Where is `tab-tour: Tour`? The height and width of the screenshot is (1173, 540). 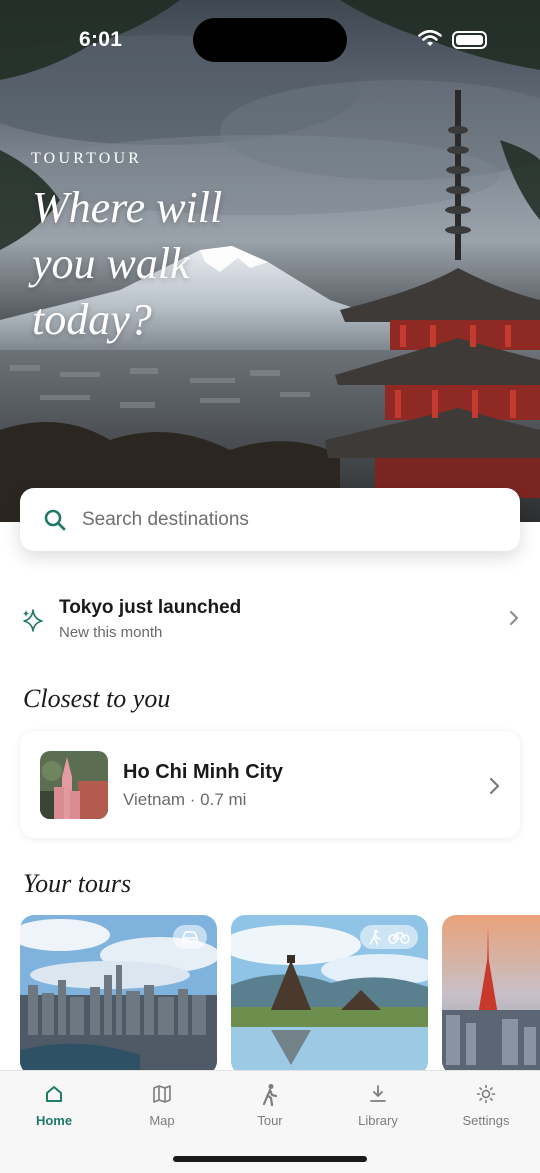 tab-tour: Tour is located at coordinates (270, 1108).